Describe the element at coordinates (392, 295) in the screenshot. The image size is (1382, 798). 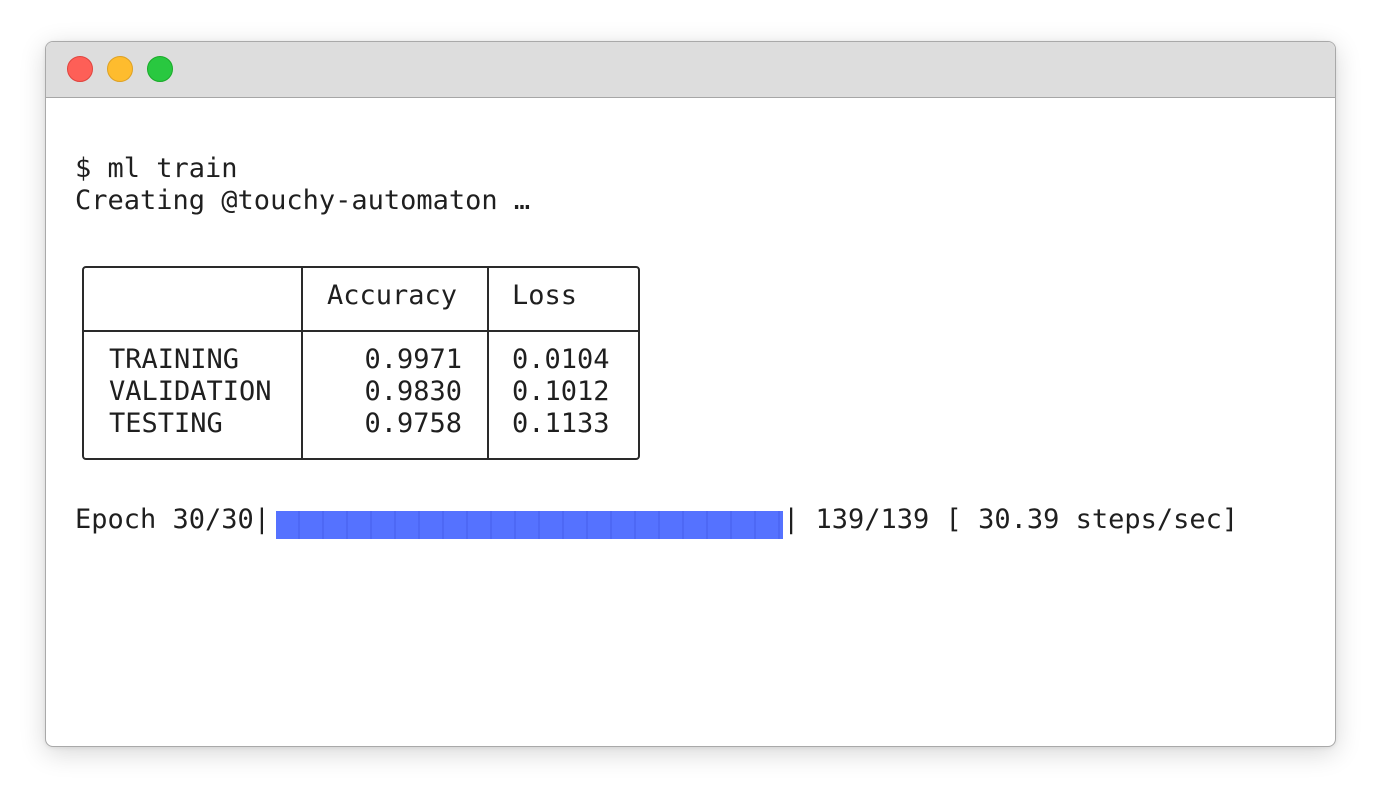
I see `table-header-accuracy: Accuracy` at that location.